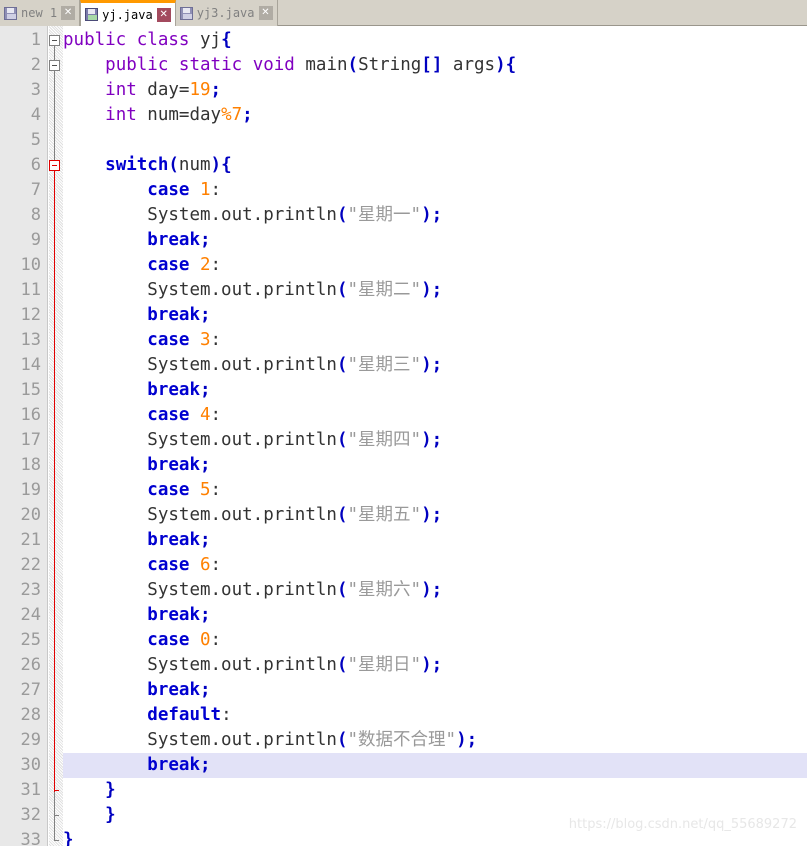 The width and height of the screenshot is (807, 846). What do you see at coordinates (54, 481) in the screenshot?
I see `fold-guide-line` at bounding box center [54, 481].